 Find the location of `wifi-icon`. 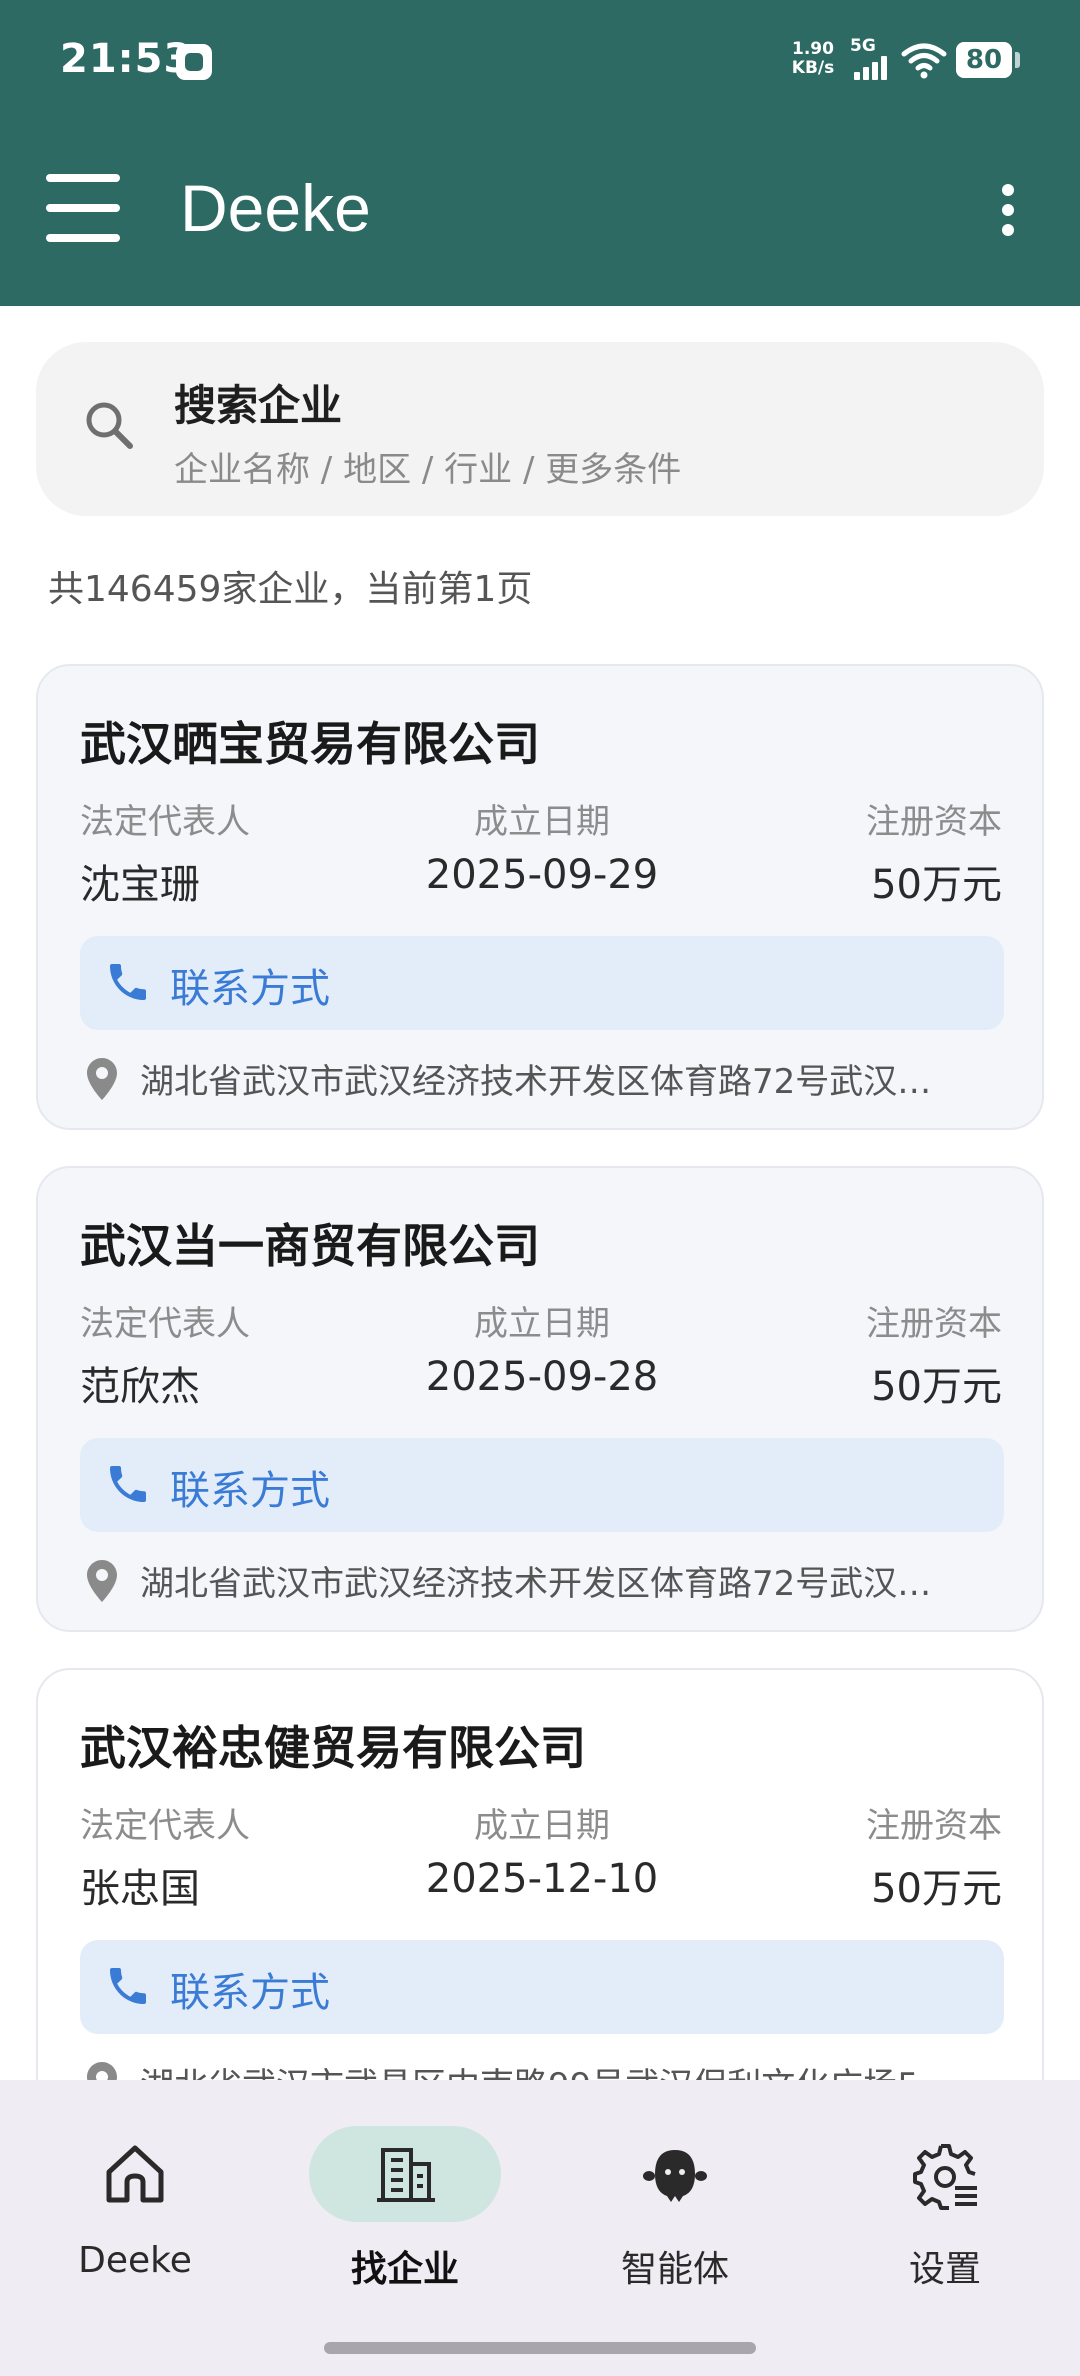

wifi-icon is located at coordinates (924, 61).